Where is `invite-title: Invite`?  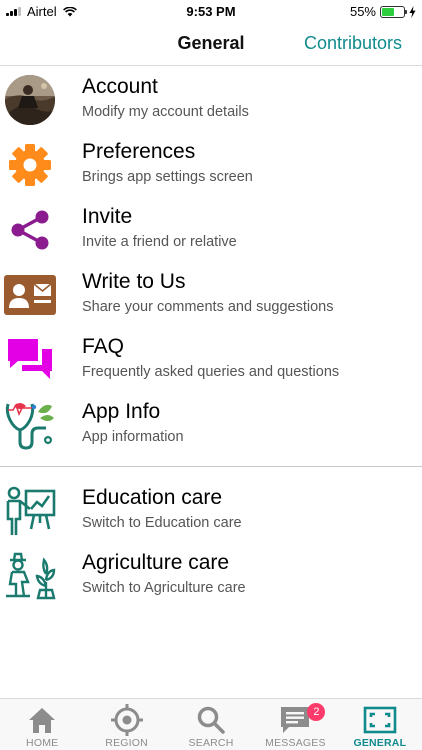 invite-title: Invite is located at coordinates (107, 216).